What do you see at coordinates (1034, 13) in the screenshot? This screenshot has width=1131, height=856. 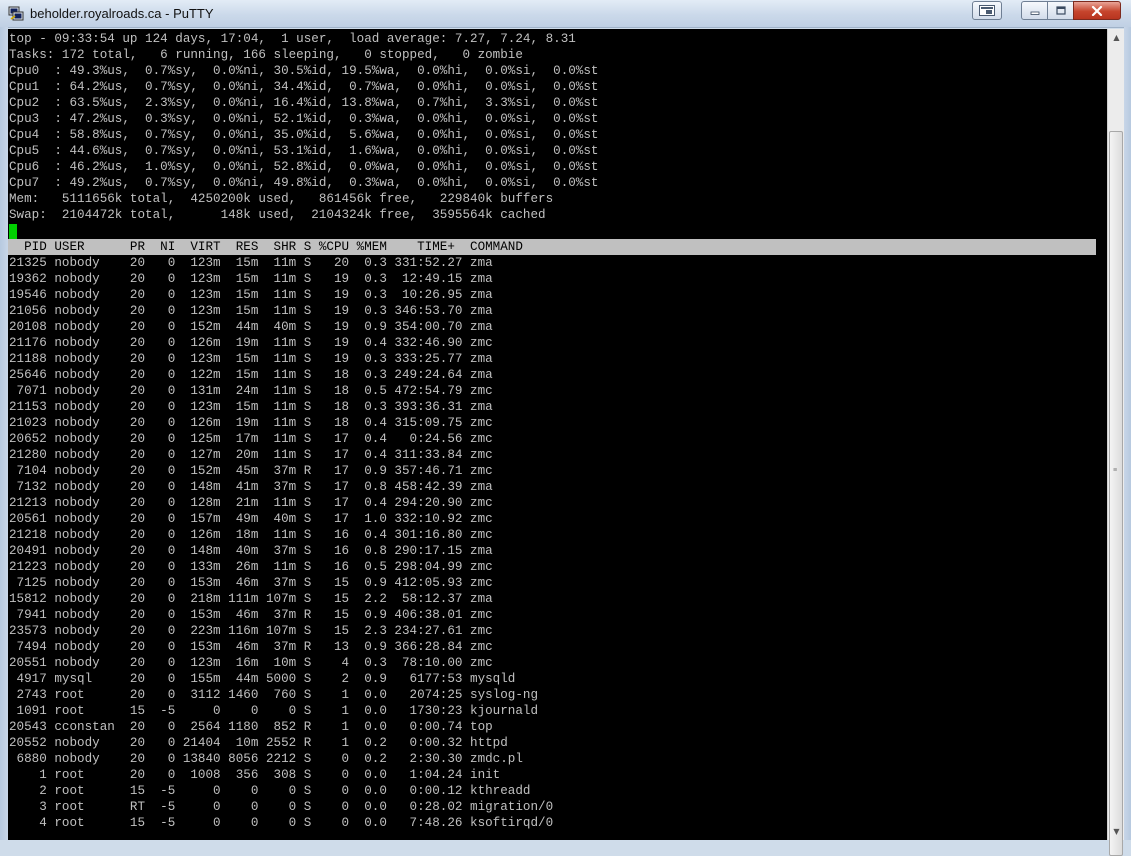 I see `minimize-icon` at bounding box center [1034, 13].